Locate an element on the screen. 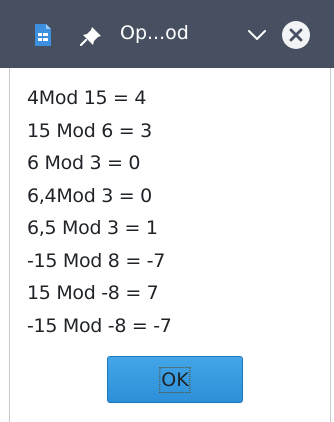  result-line: -15 Mod 8 = -7 is located at coordinates (96, 260).